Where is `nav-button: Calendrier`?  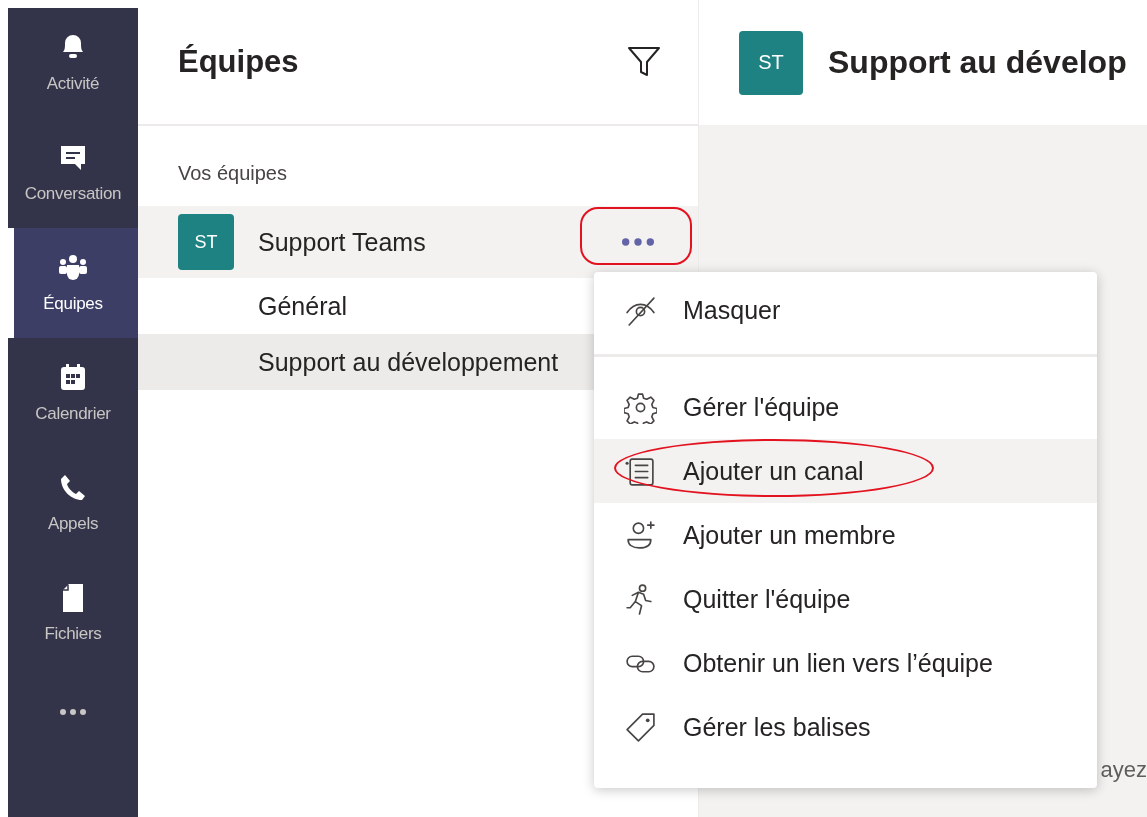 nav-button: Calendrier is located at coordinates (73, 393).